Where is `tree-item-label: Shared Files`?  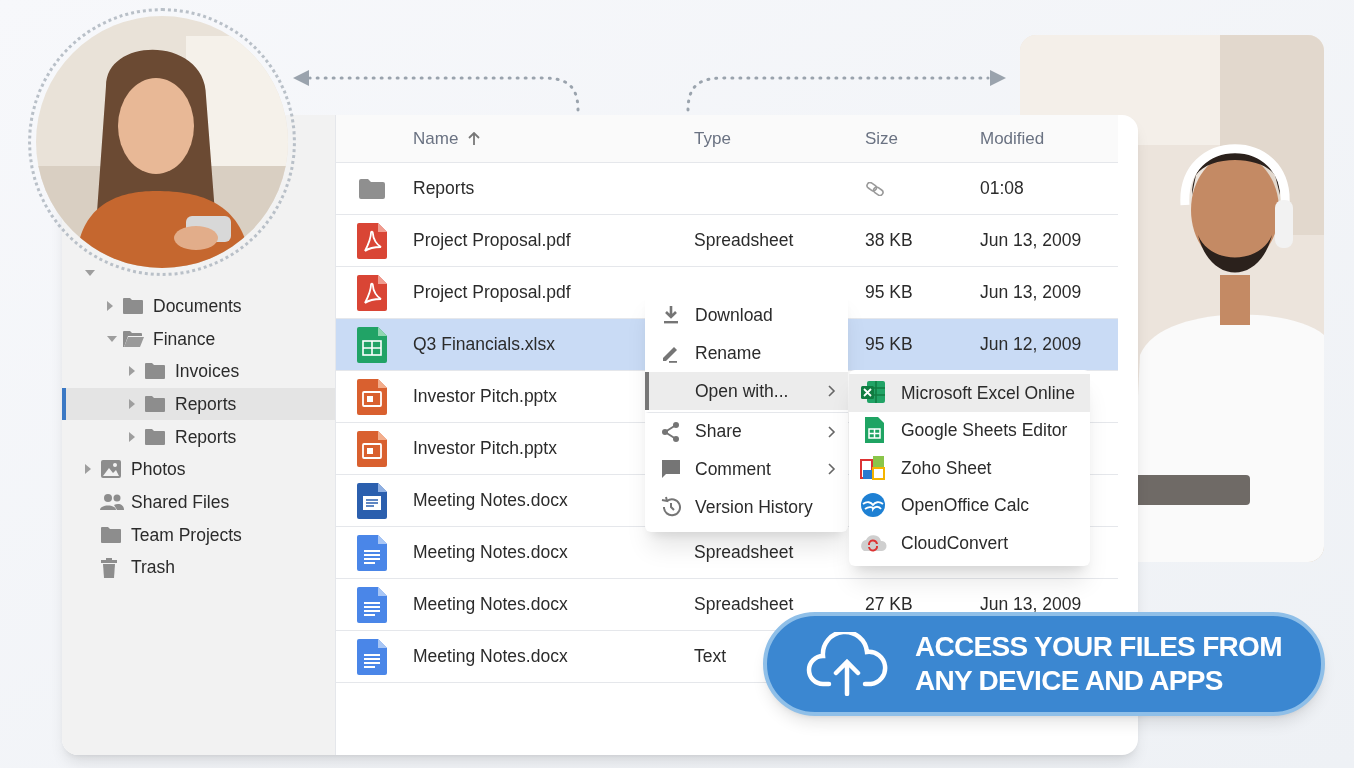
tree-item-label: Shared Files is located at coordinates (180, 503).